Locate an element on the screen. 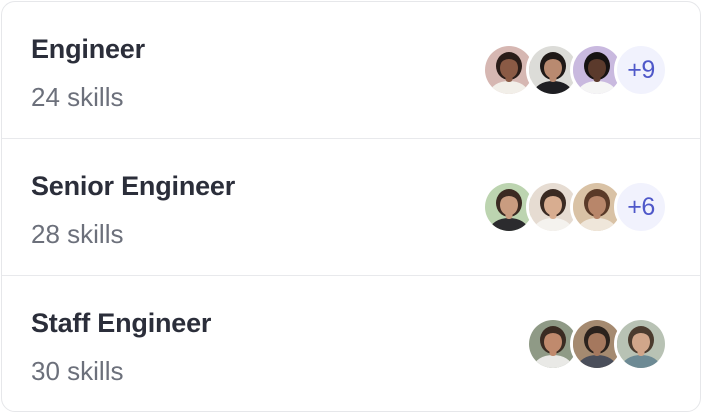 This screenshot has height=415, width=704. role-title: Engineer is located at coordinates (88, 49).